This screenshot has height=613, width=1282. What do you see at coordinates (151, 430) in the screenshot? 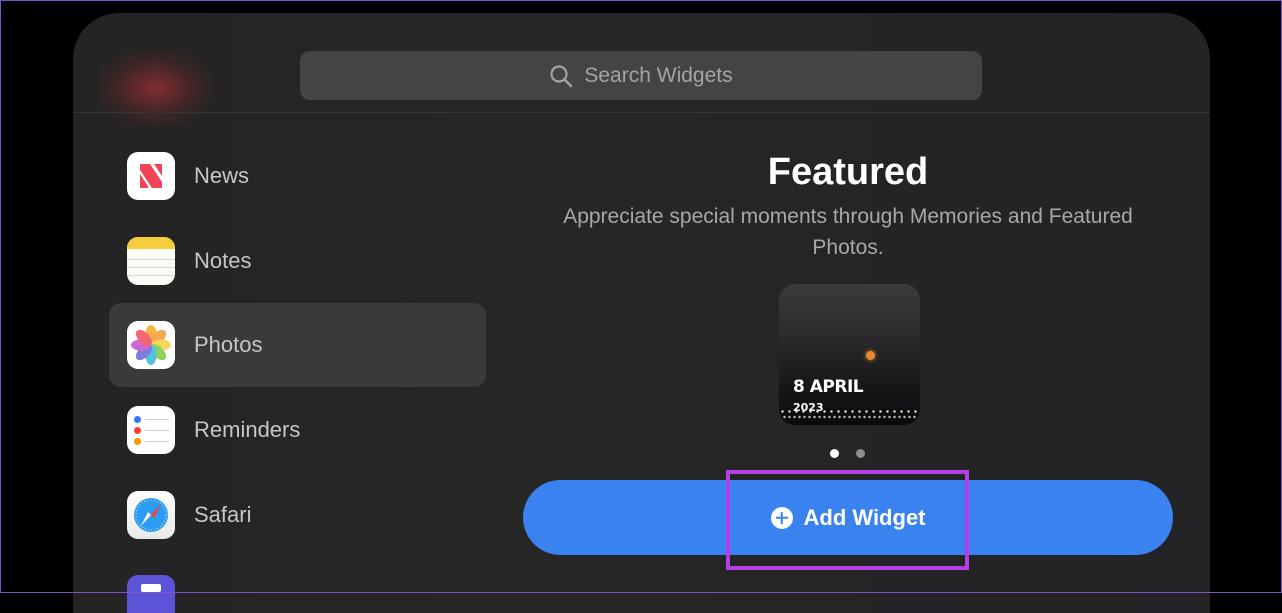
I see `reminders-icon` at bounding box center [151, 430].